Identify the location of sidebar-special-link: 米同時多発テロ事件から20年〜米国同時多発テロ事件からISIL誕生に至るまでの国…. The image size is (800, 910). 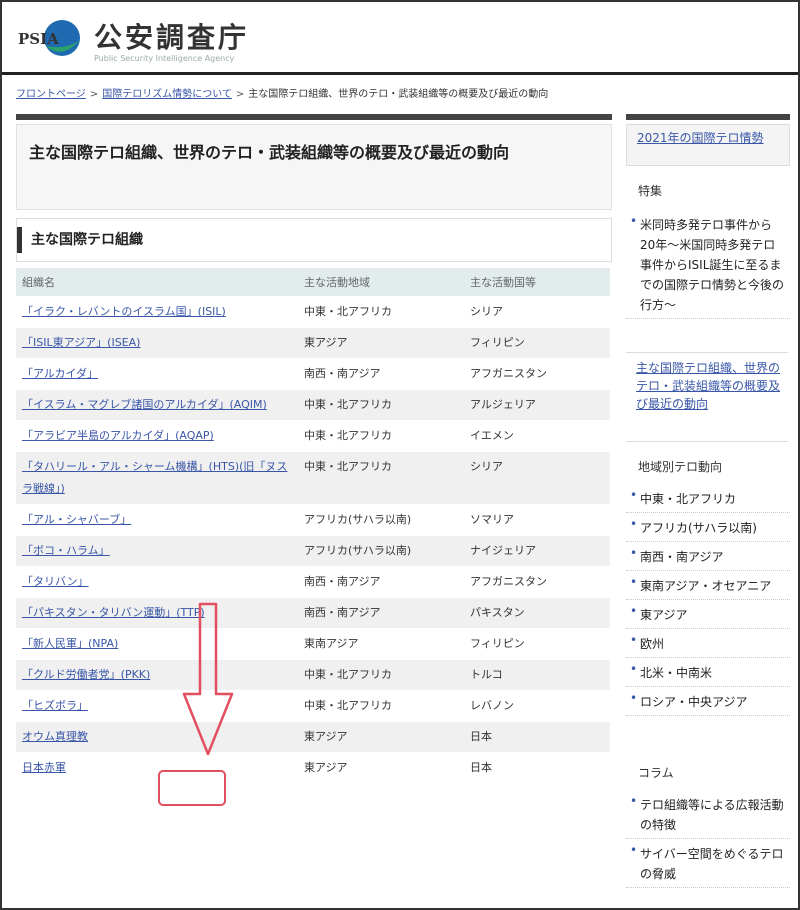
(712, 265).